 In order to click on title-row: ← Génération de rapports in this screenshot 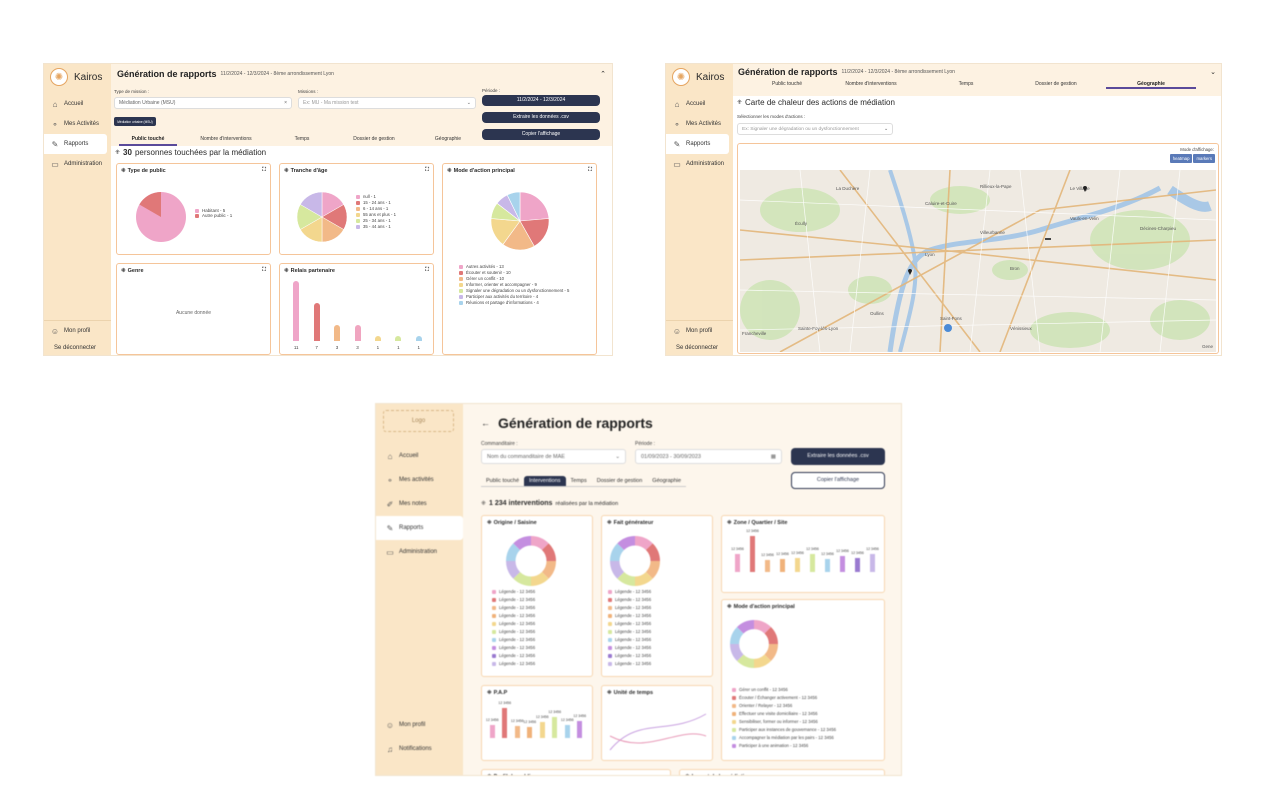, I will do `click(567, 423)`.